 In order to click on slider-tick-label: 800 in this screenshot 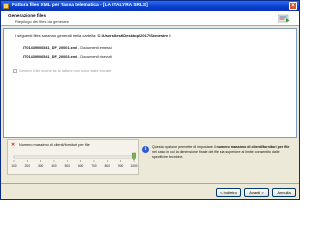, I will do `click(108, 166)`.